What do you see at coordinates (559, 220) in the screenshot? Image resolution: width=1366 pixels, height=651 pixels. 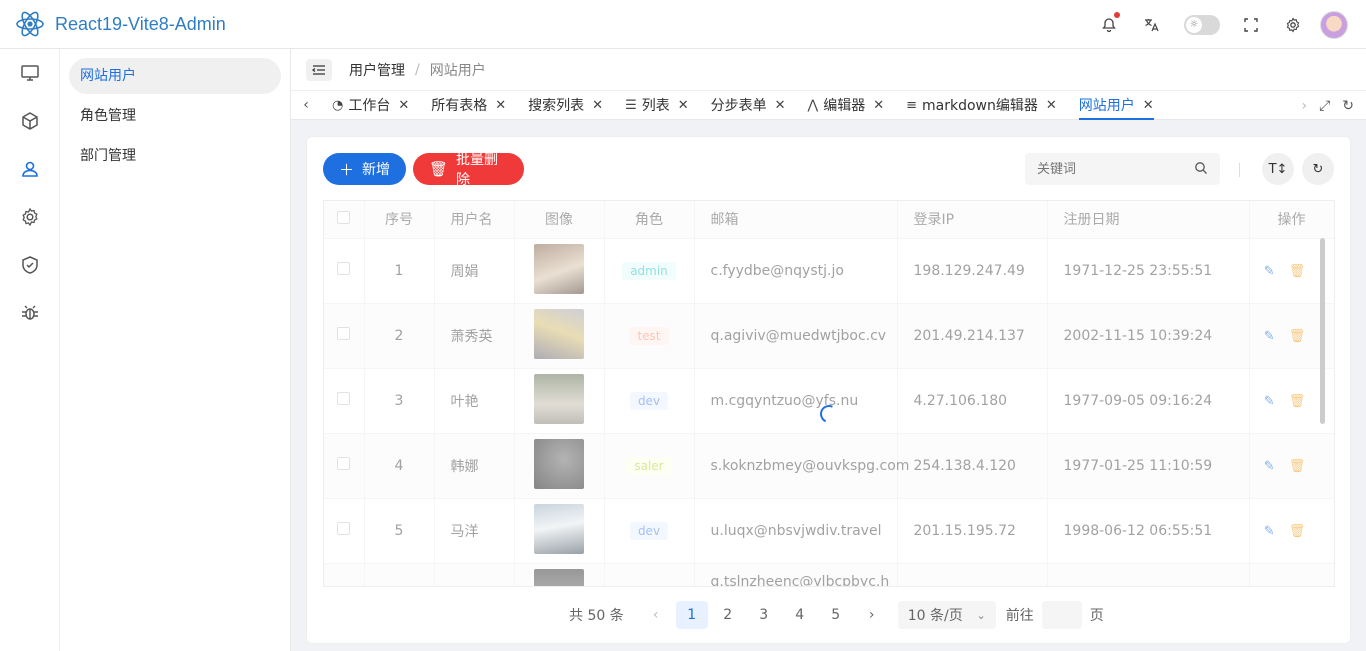 I see `column-header: 图像` at bounding box center [559, 220].